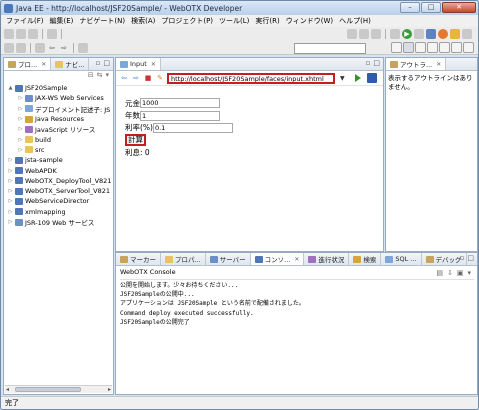  What do you see at coordinates (62, 21) in the screenshot?
I see `menu-edit: 編集(E)` at bounding box center [62, 21].